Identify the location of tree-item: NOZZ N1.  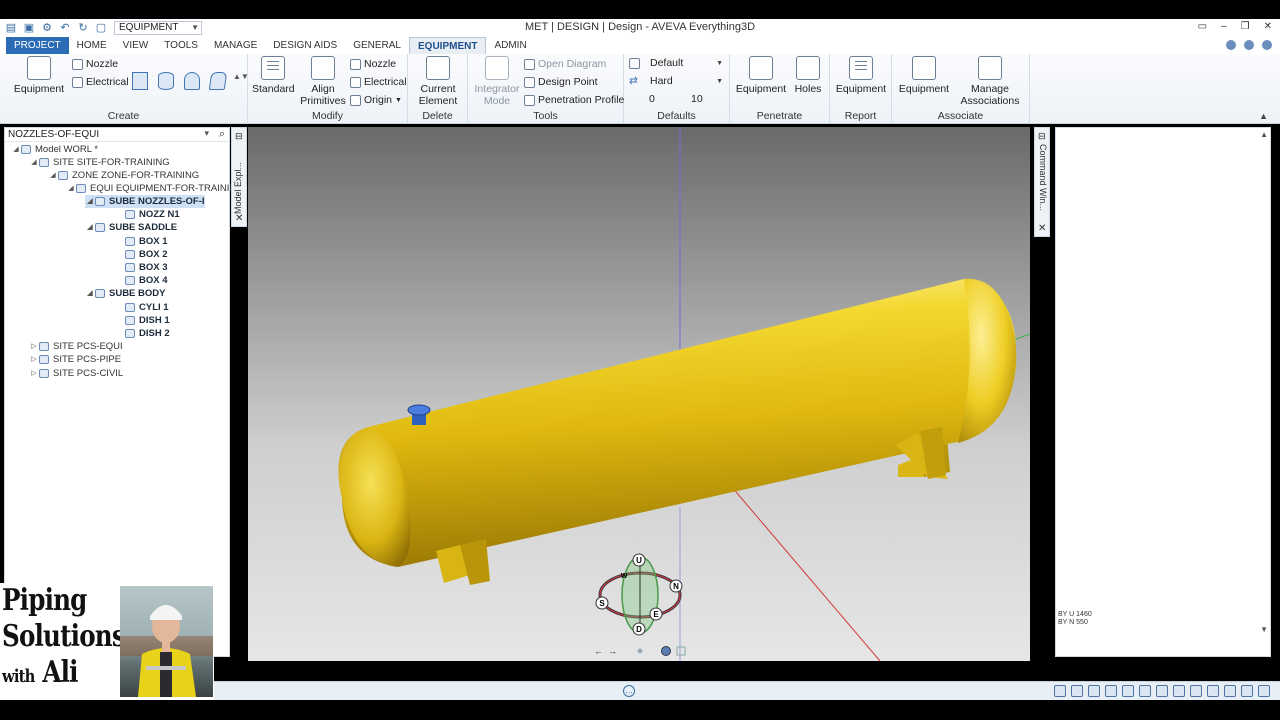
(147, 214).